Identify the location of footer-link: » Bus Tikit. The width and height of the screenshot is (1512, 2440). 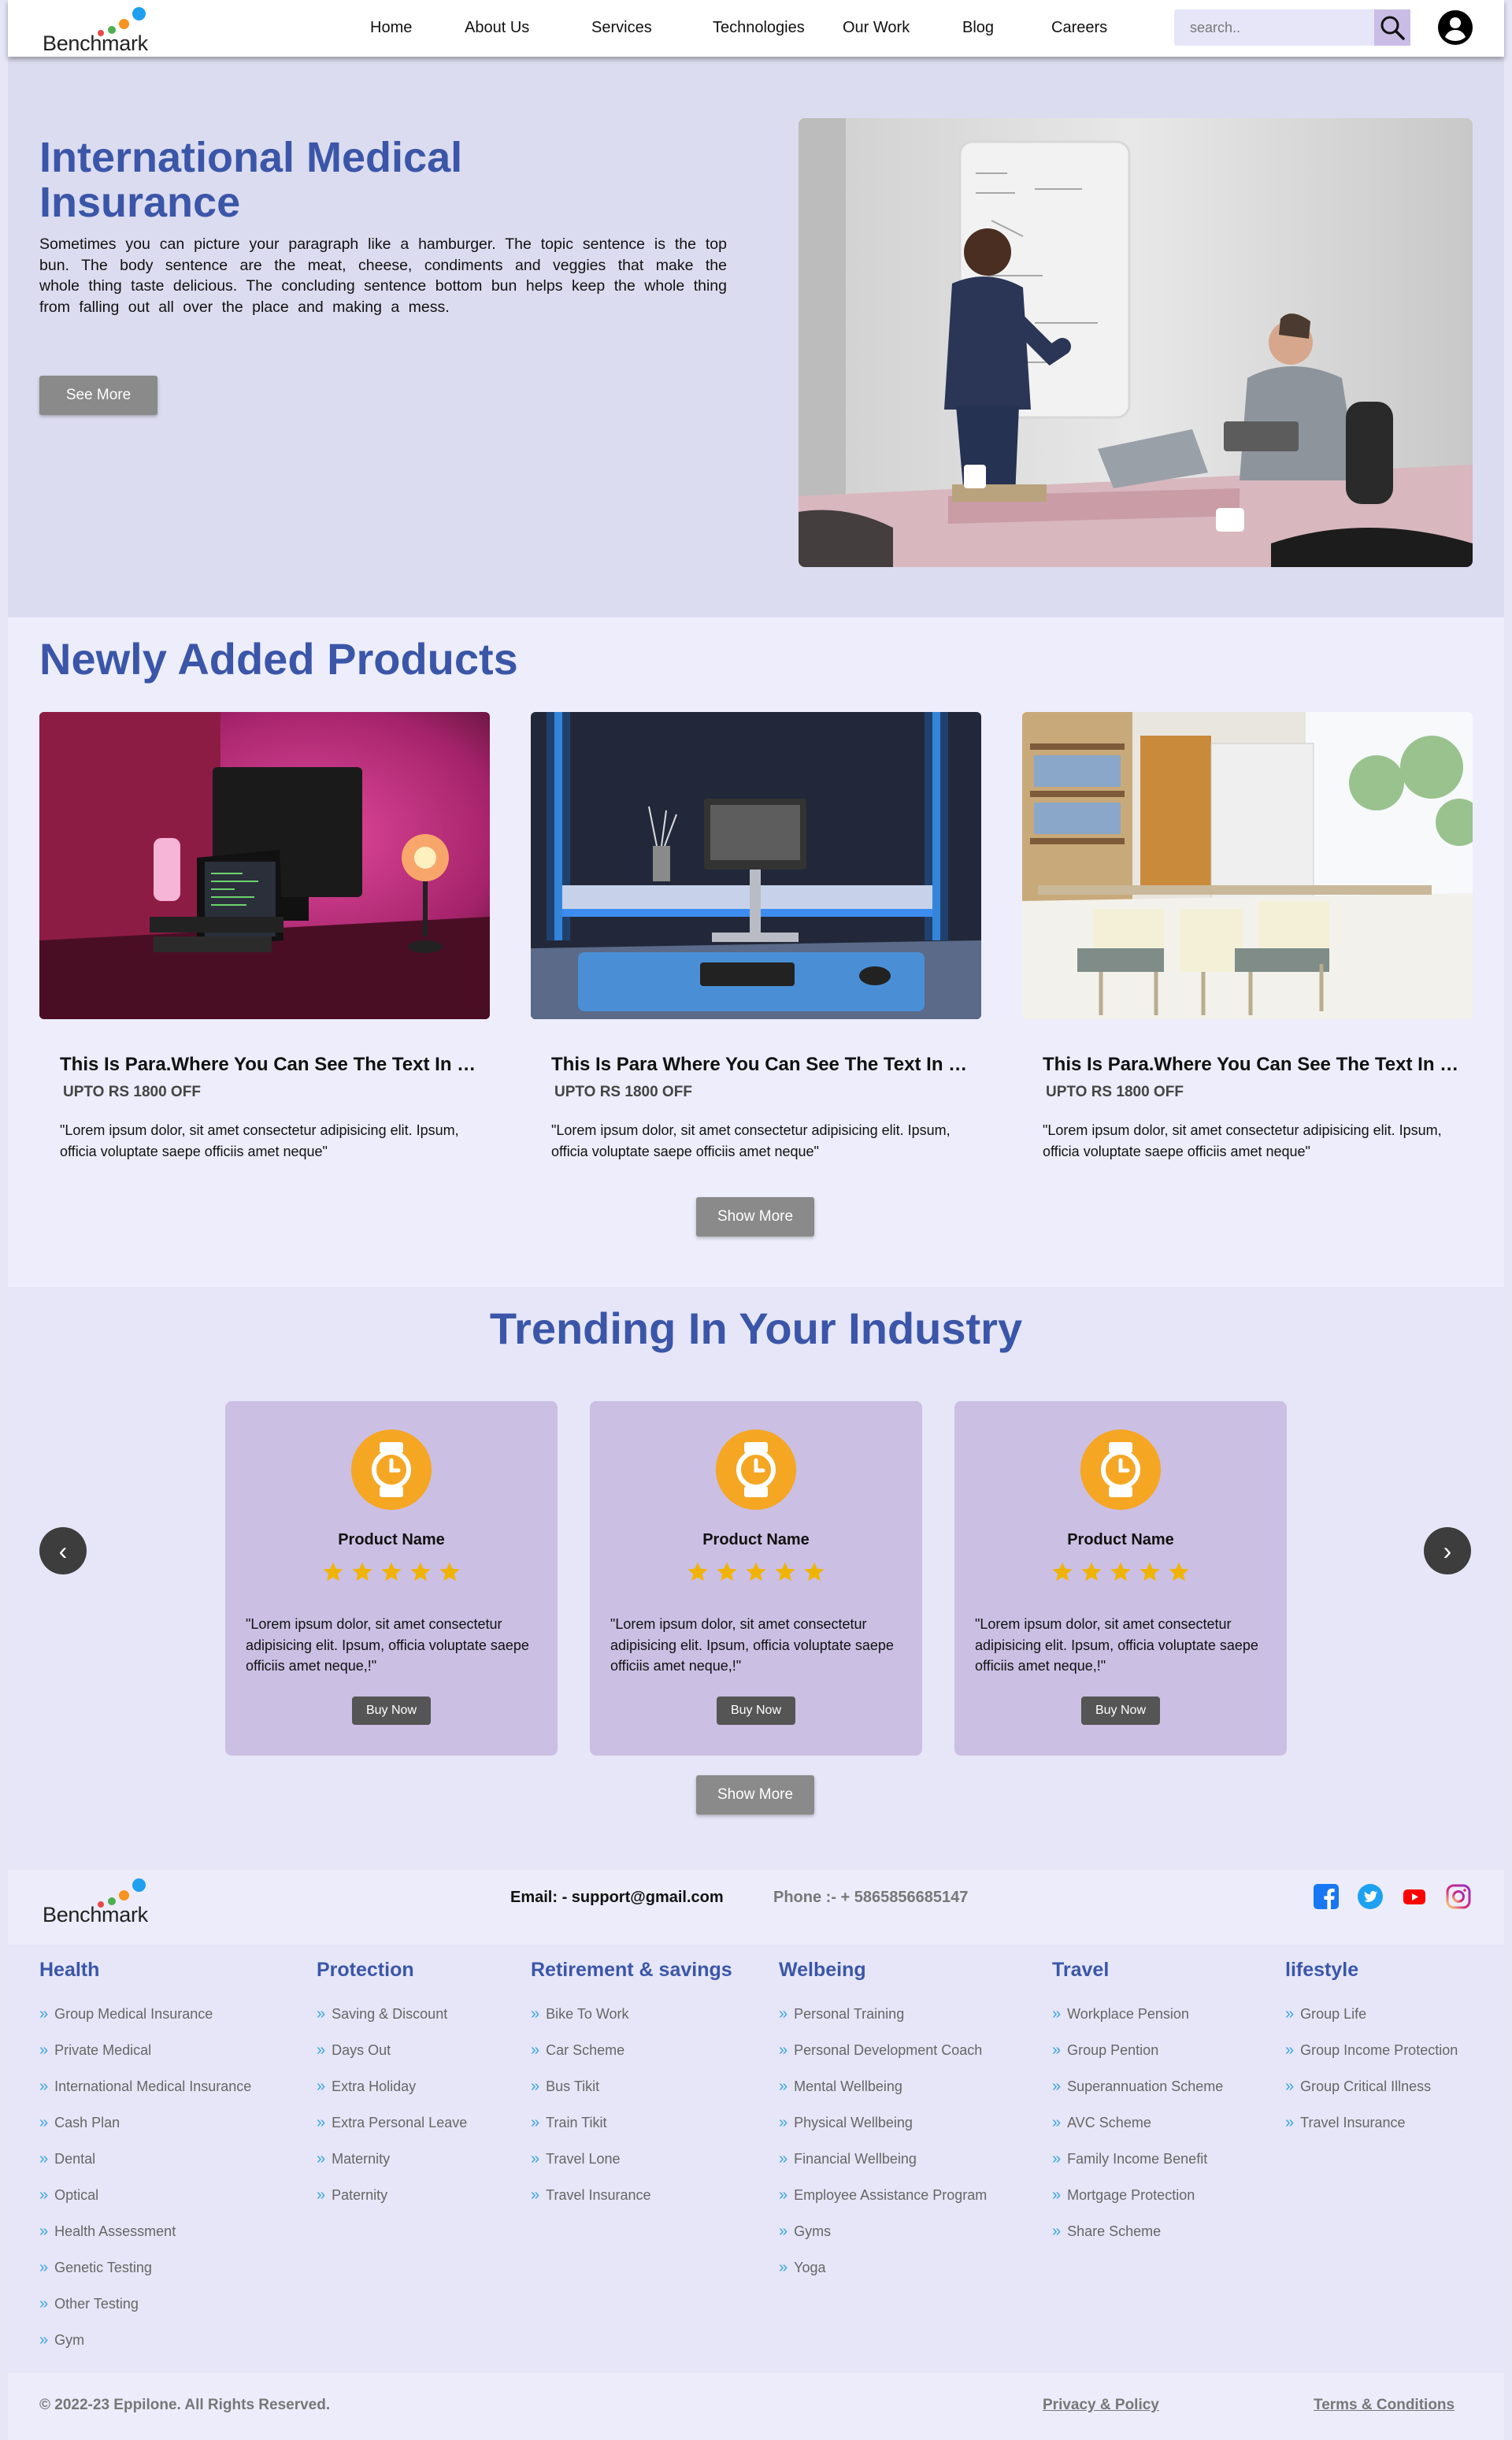
(631, 2094).